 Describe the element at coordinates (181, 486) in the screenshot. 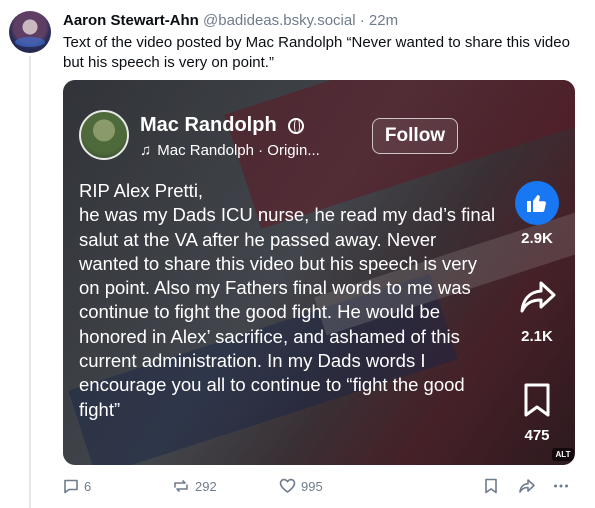

I see `repost-icon` at that location.